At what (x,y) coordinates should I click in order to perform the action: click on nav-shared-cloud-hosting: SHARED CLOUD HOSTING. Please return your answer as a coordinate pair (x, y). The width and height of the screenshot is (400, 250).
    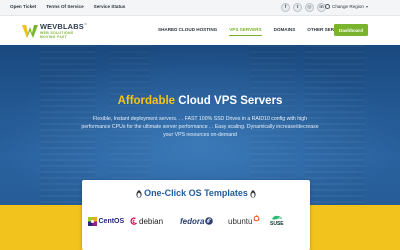
    Looking at the image, I should click on (187, 29).